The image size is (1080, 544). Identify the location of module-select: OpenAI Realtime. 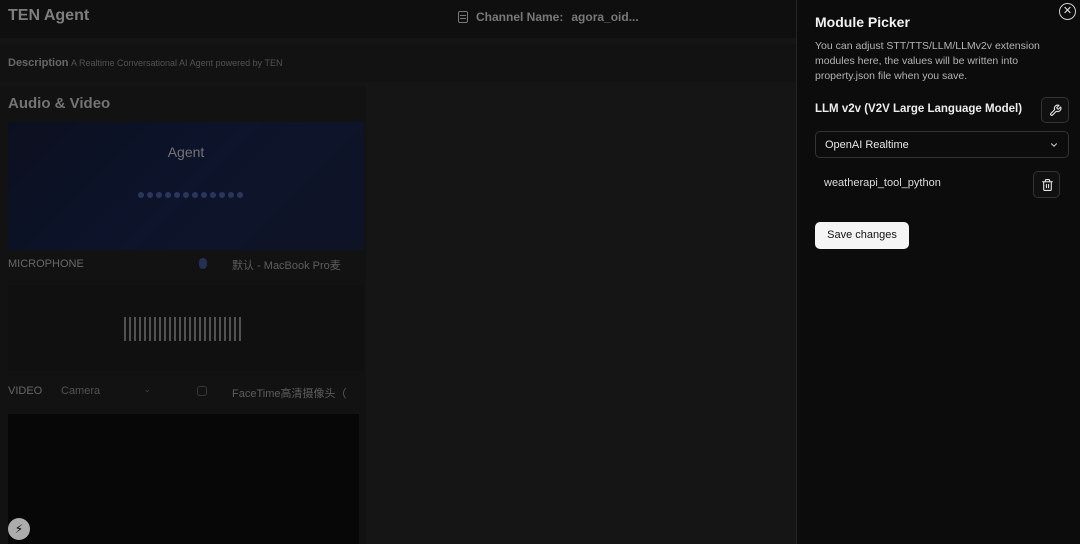
(942, 144).